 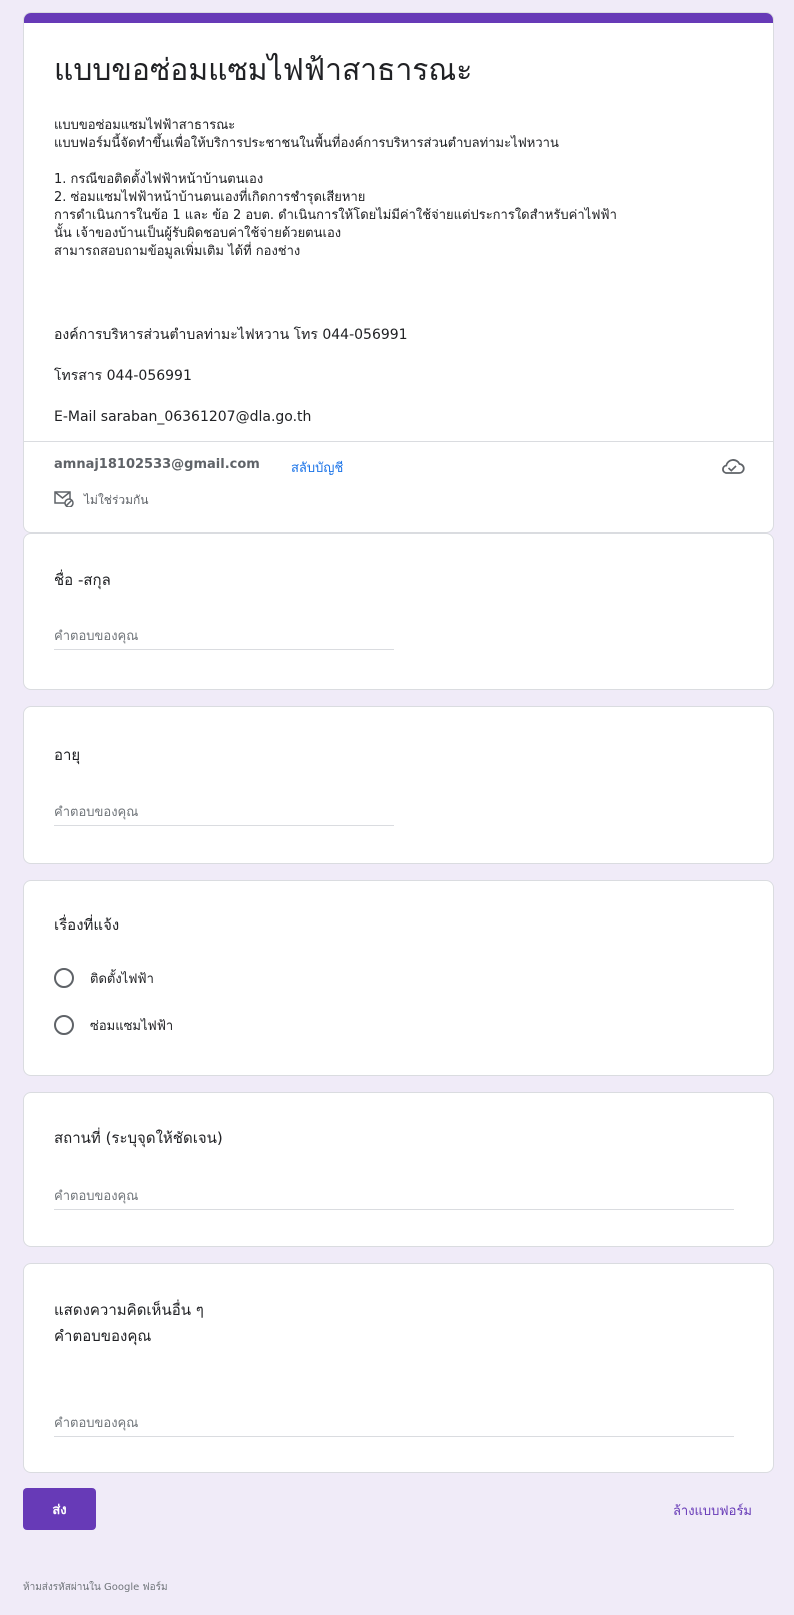 What do you see at coordinates (224, 812) in the screenshot?
I see `age-input` at bounding box center [224, 812].